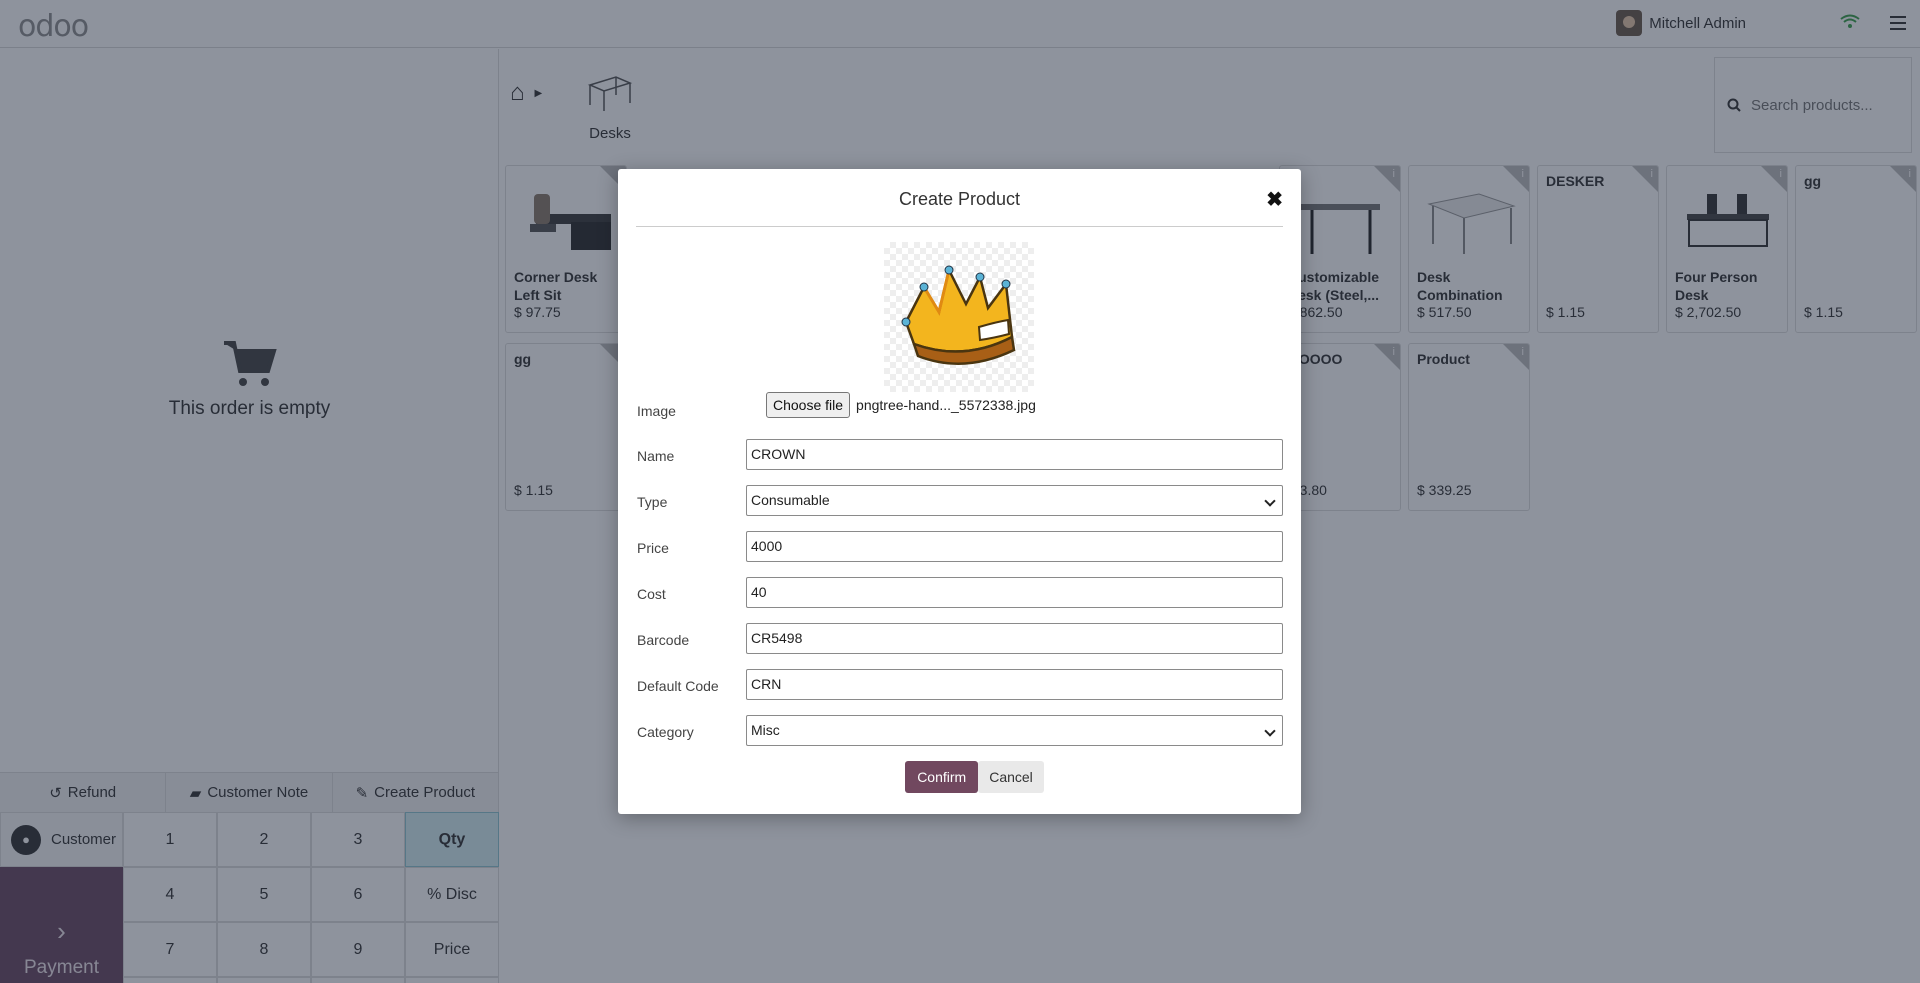 The height and width of the screenshot is (983, 1920). Describe the element at coordinates (808, 405) in the screenshot. I see `choose-file-button: Choose file` at that location.